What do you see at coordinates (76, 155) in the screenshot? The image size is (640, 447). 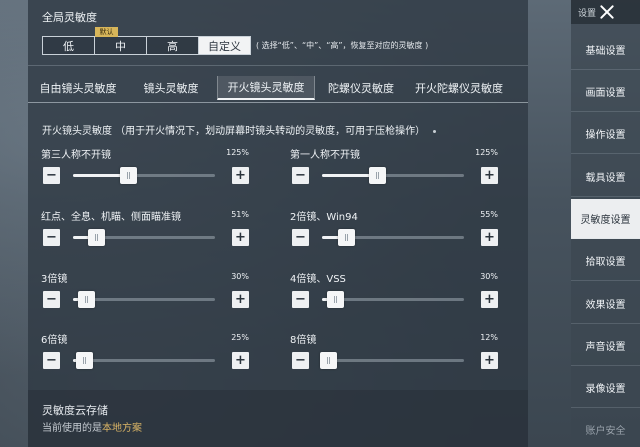 I see `slider-label: 第三人称不开镜` at bounding box center [76, 155].